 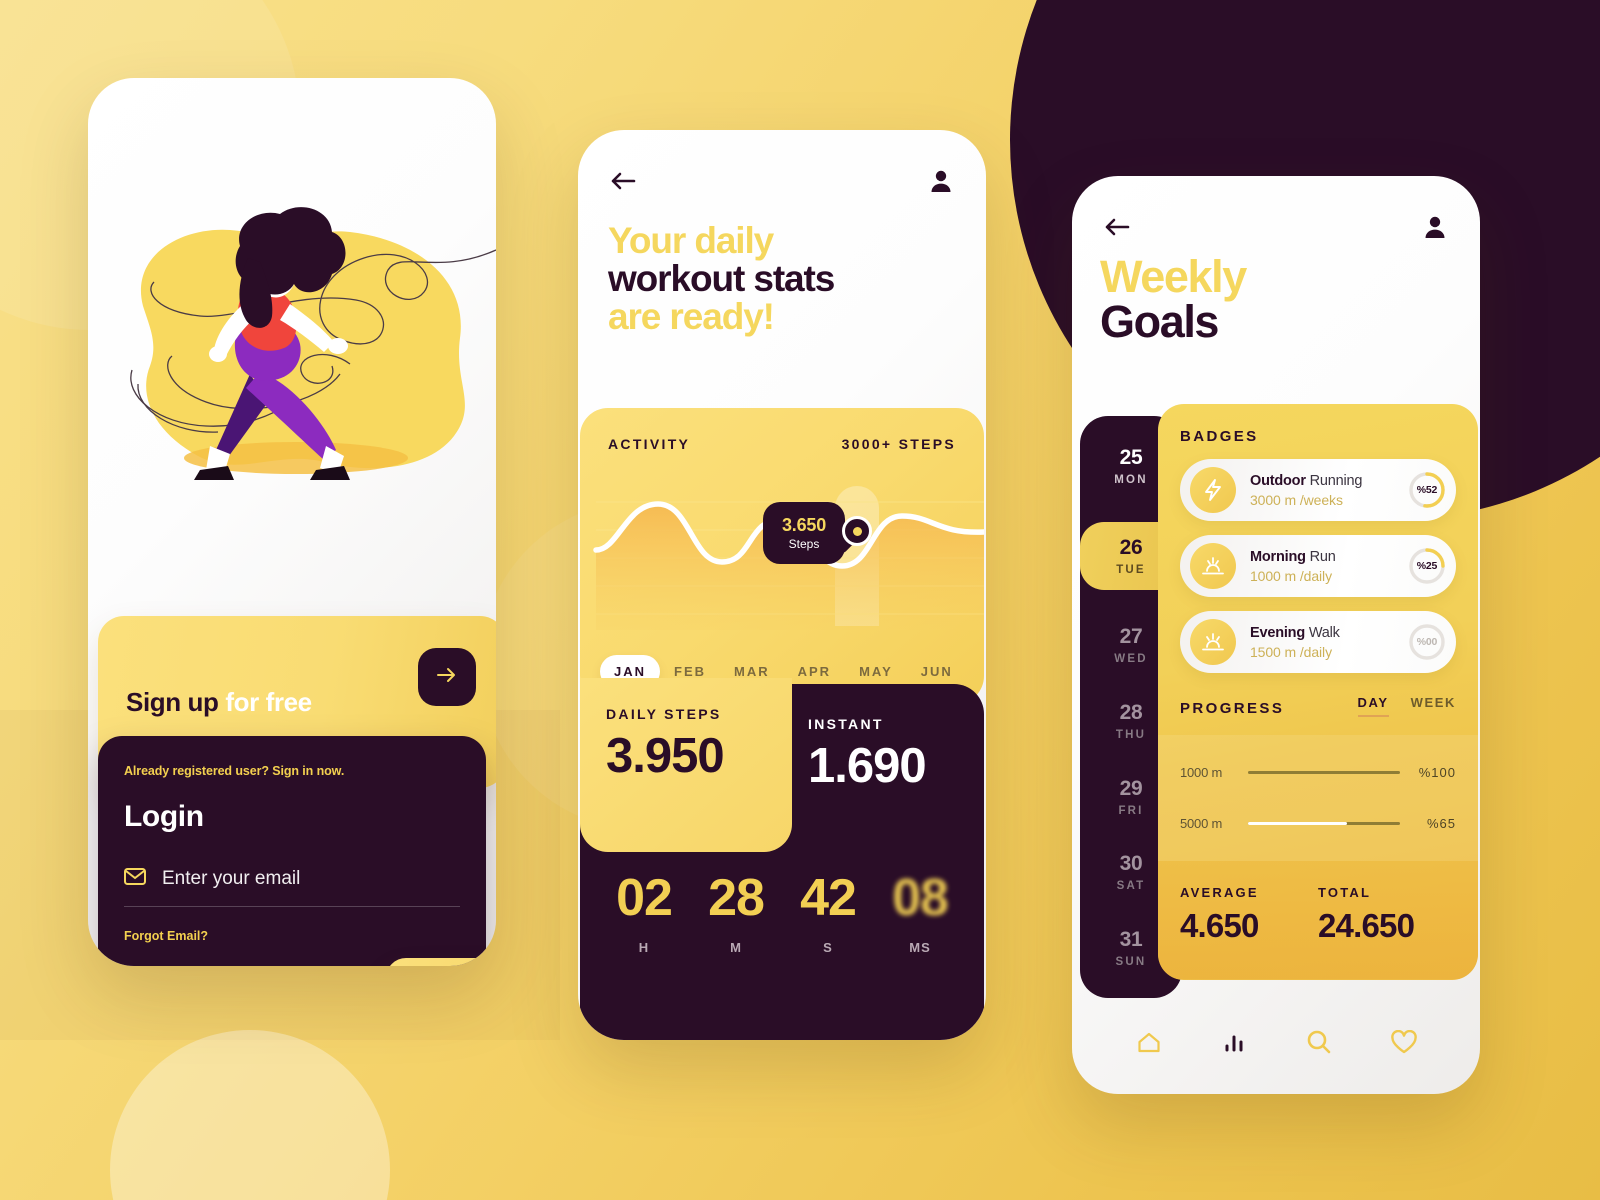 I want to click on total-value: 24.650, so click(x=1366, y=925).